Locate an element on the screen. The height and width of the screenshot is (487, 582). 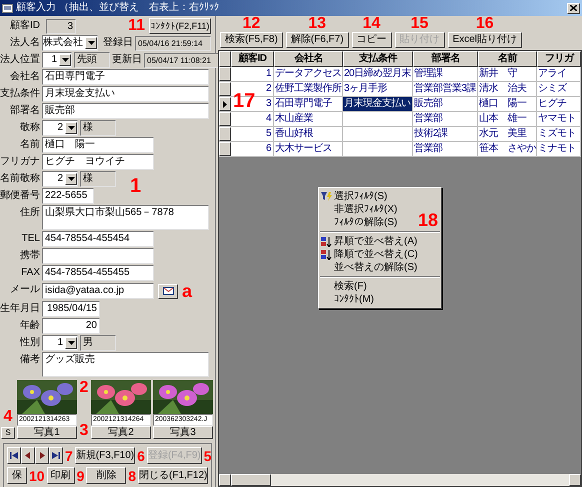
input-field: isida@yataa.co.jp is located at coordinates (98, 291).